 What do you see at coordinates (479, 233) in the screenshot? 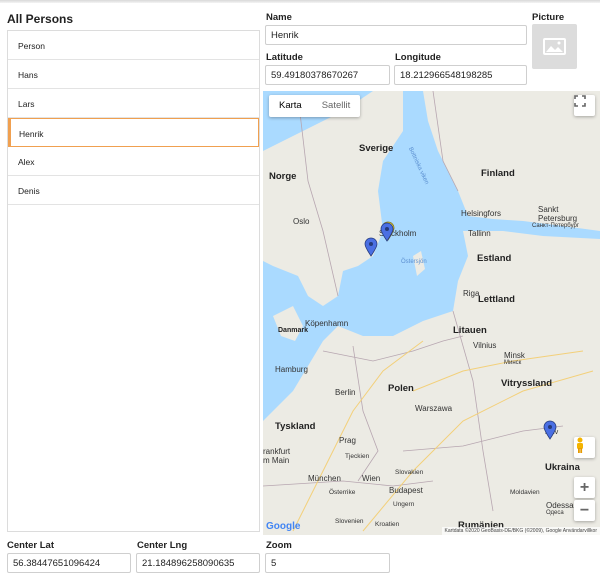
I see `map-label-tallinn: Tallinn` at bounding box center [479, 233].